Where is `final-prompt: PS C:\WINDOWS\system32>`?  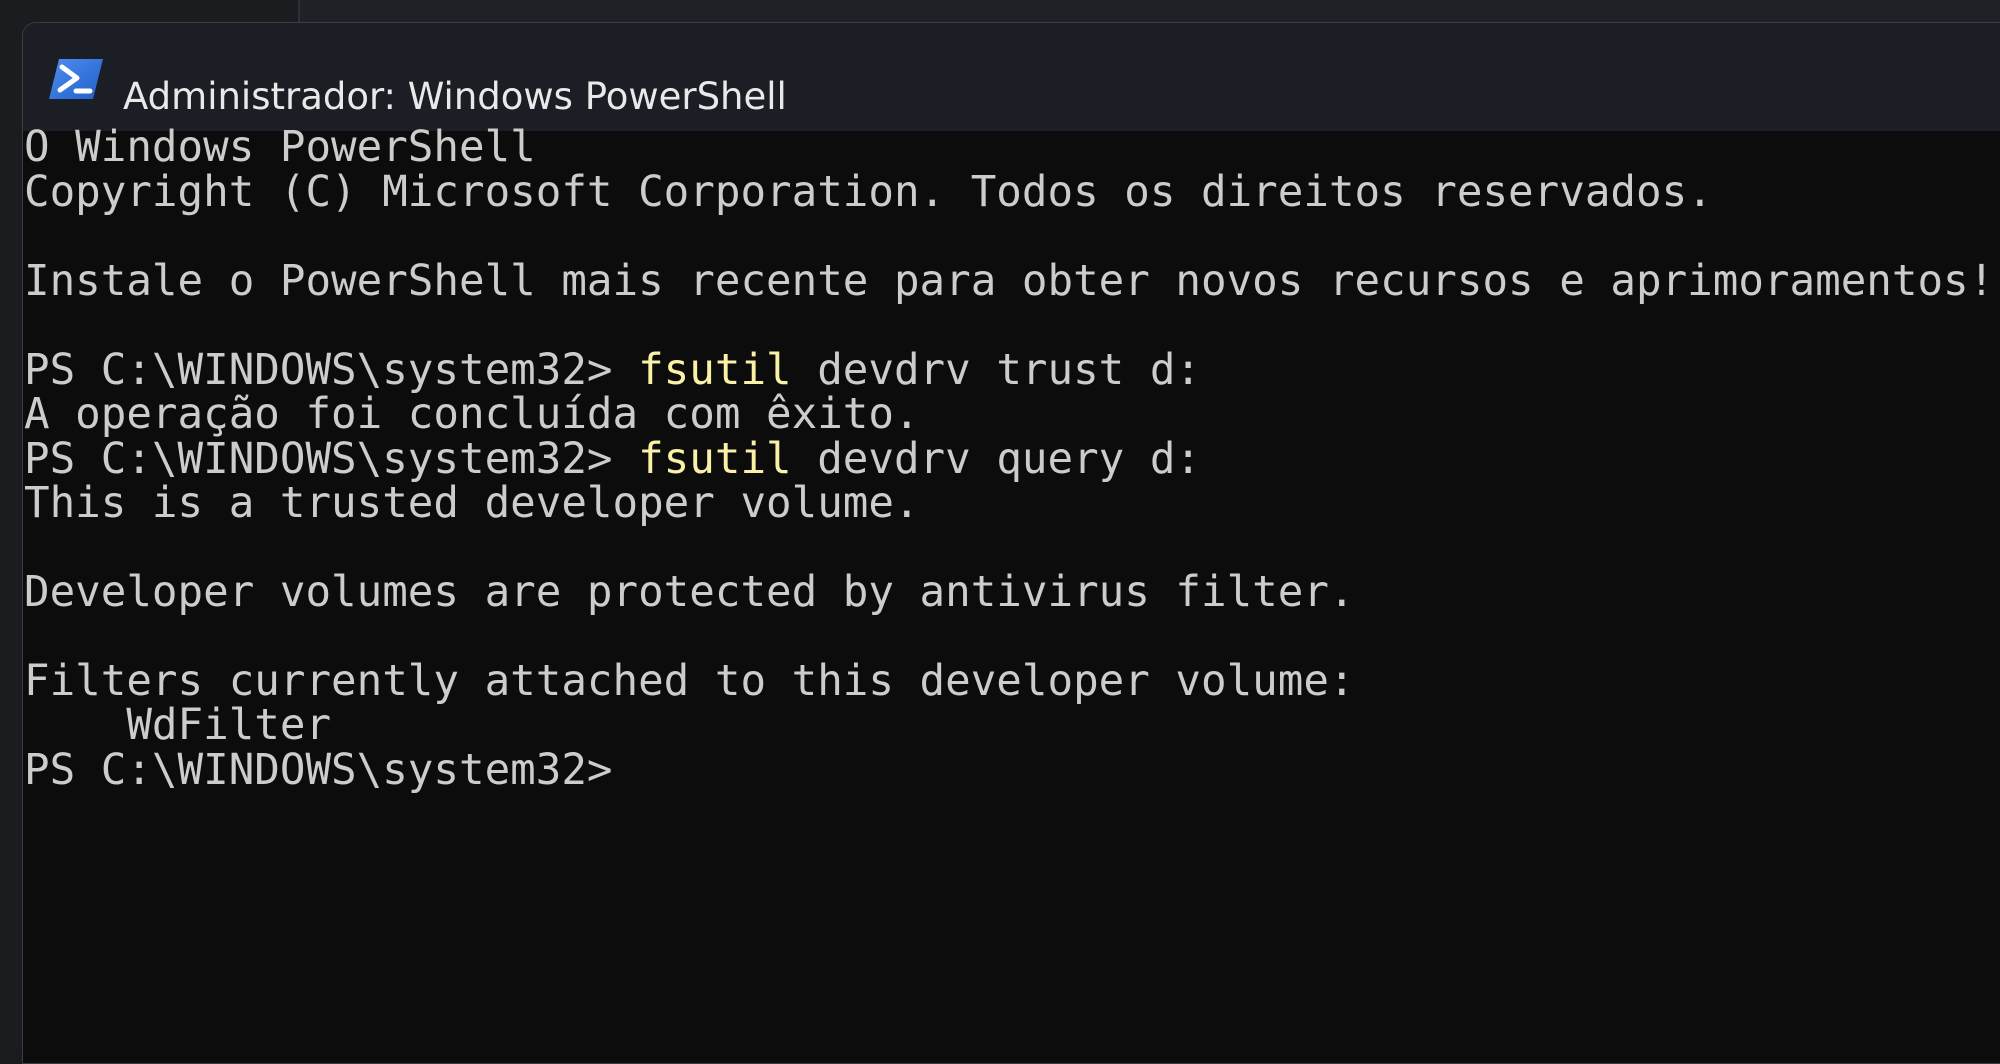 final-prompt: PS C:\WINDOWS\system32> is located at coordinates (318, 774).